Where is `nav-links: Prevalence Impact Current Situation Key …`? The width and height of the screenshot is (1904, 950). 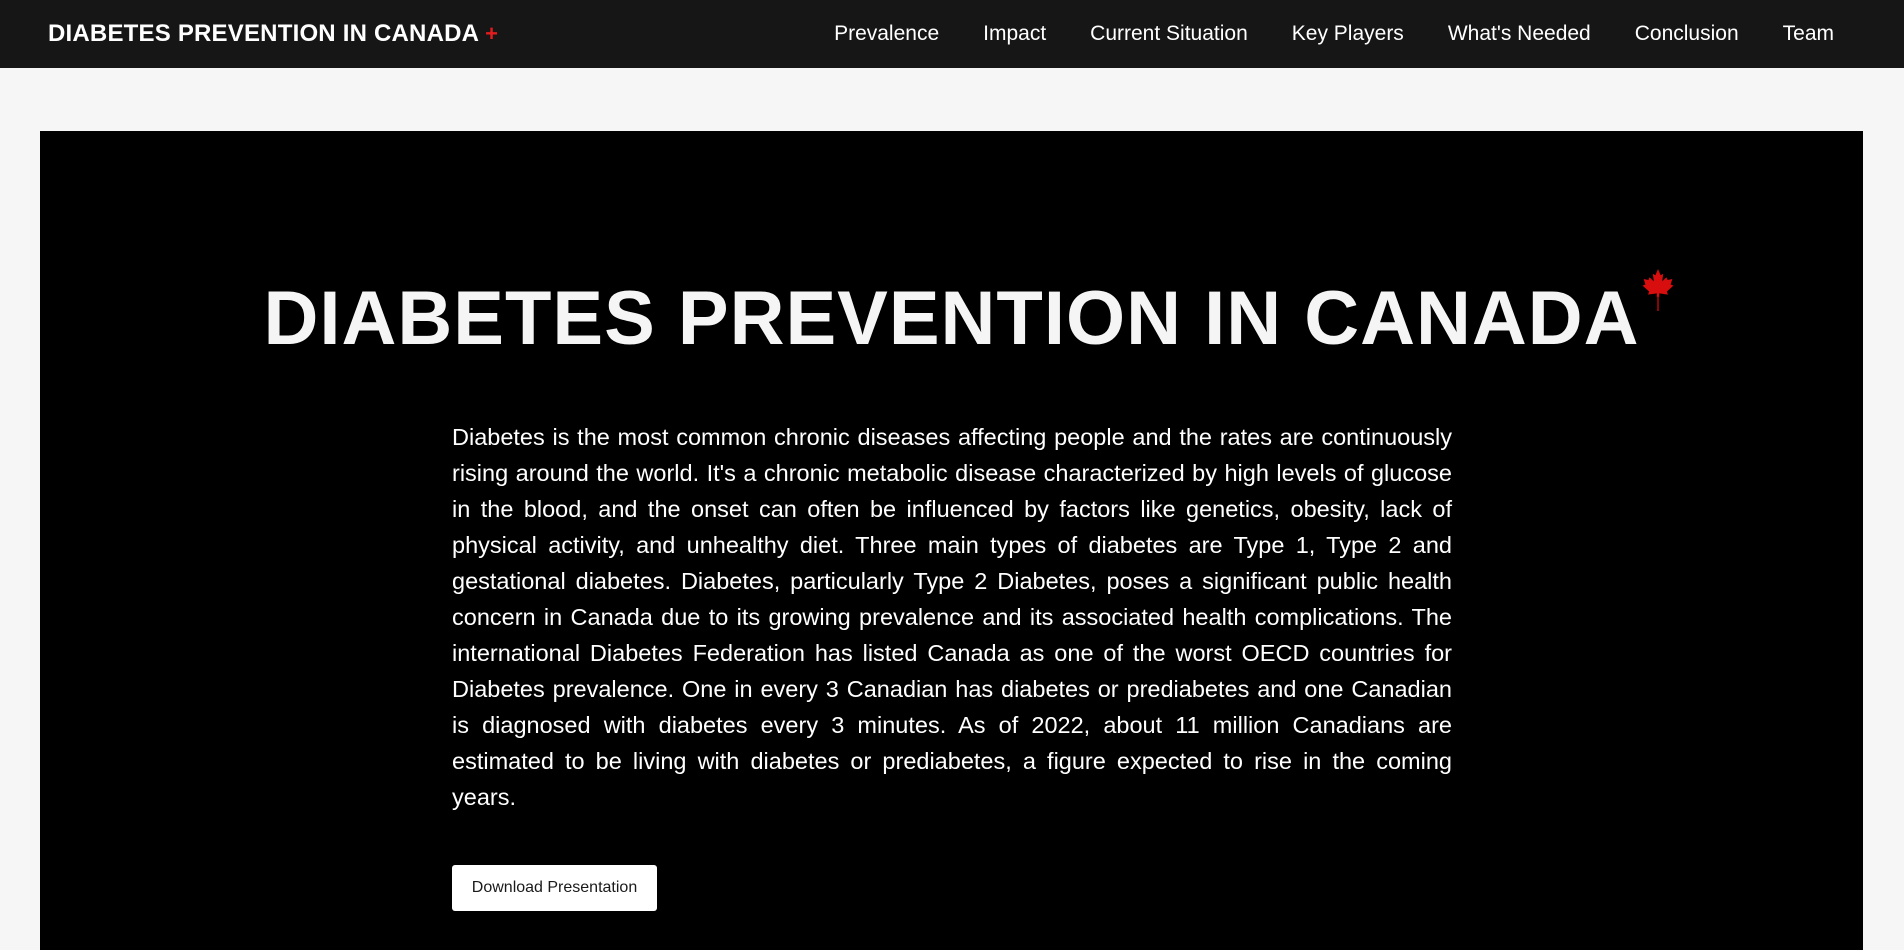
nav-links: Prevalence Impact Current Situation Key … is located at coordinates (1345, 34).